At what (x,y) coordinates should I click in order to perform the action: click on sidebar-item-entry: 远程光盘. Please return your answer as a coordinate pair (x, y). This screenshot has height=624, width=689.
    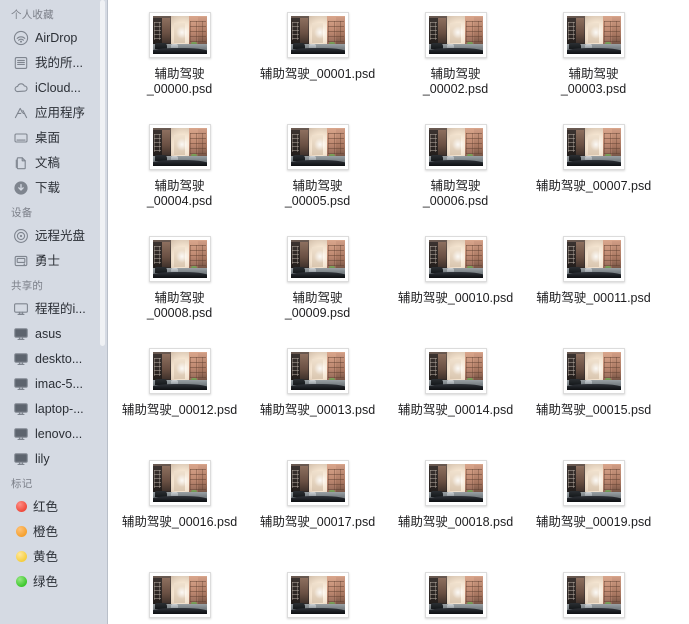
    Looking at the image, I should click on (54, 235).